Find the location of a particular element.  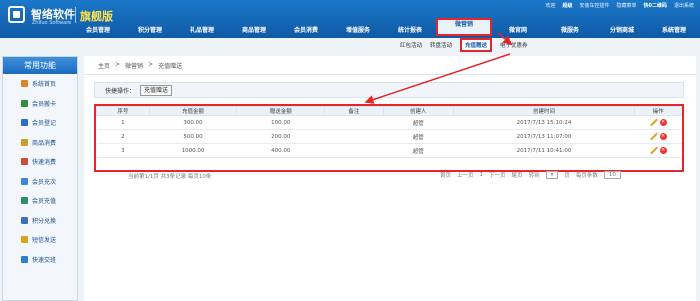

top-link-welcome: 欢迎 is located at coordinates (550, 6).